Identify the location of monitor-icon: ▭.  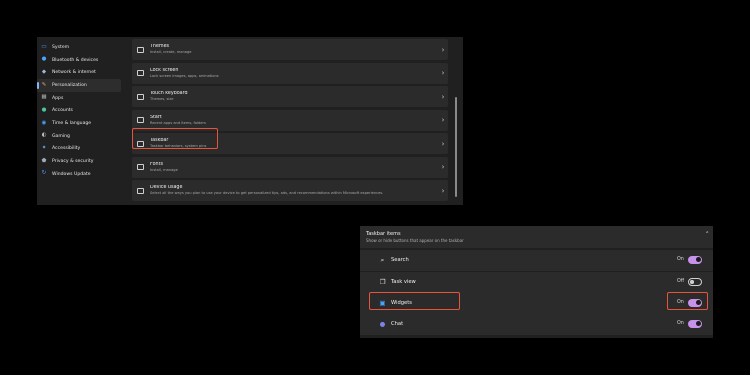
(44, 46).